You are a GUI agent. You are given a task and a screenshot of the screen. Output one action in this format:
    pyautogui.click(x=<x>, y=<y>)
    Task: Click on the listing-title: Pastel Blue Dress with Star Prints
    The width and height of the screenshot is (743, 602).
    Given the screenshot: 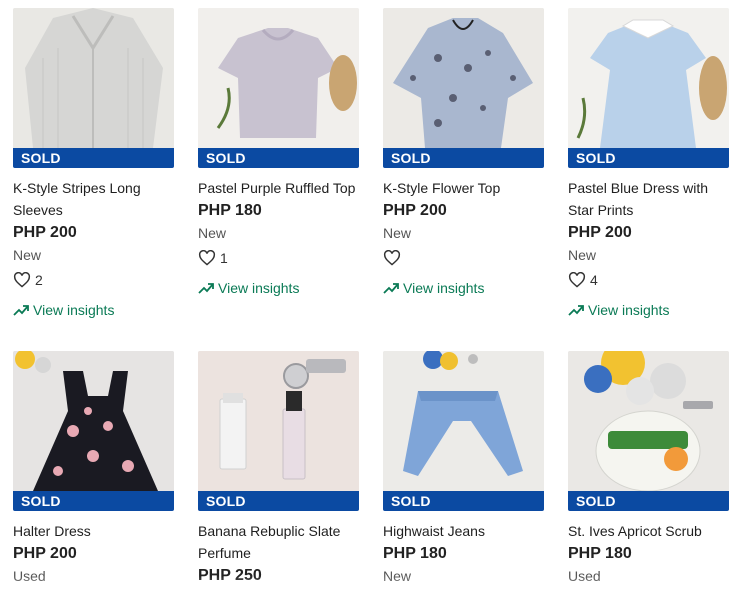 What is the action you would take?
    pyautogui.click(x=648, y=199)
    